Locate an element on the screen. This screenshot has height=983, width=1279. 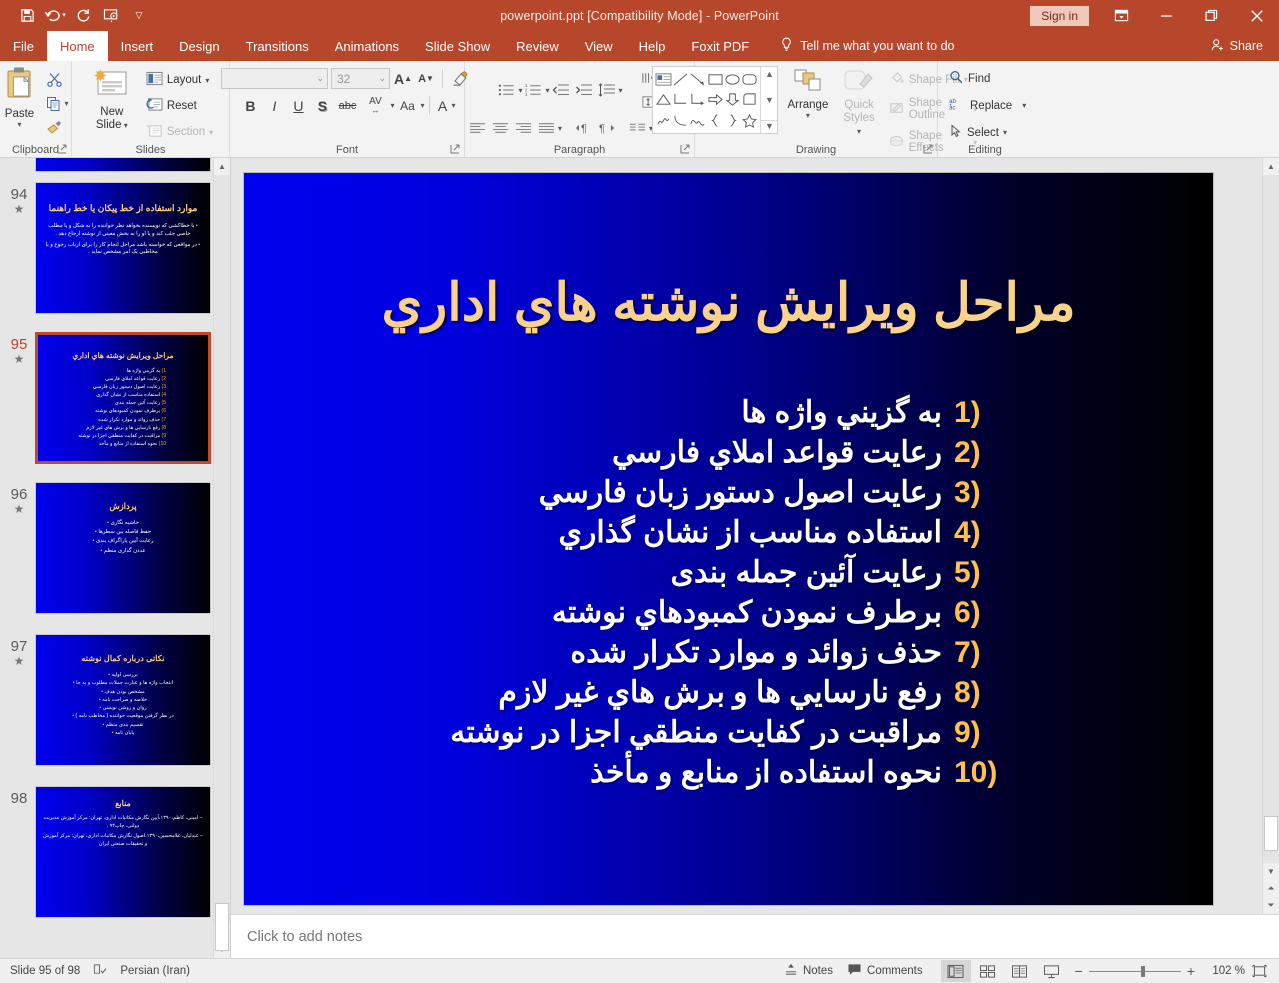
shape-down-arrow-icon is located at coordinates (732, 100).